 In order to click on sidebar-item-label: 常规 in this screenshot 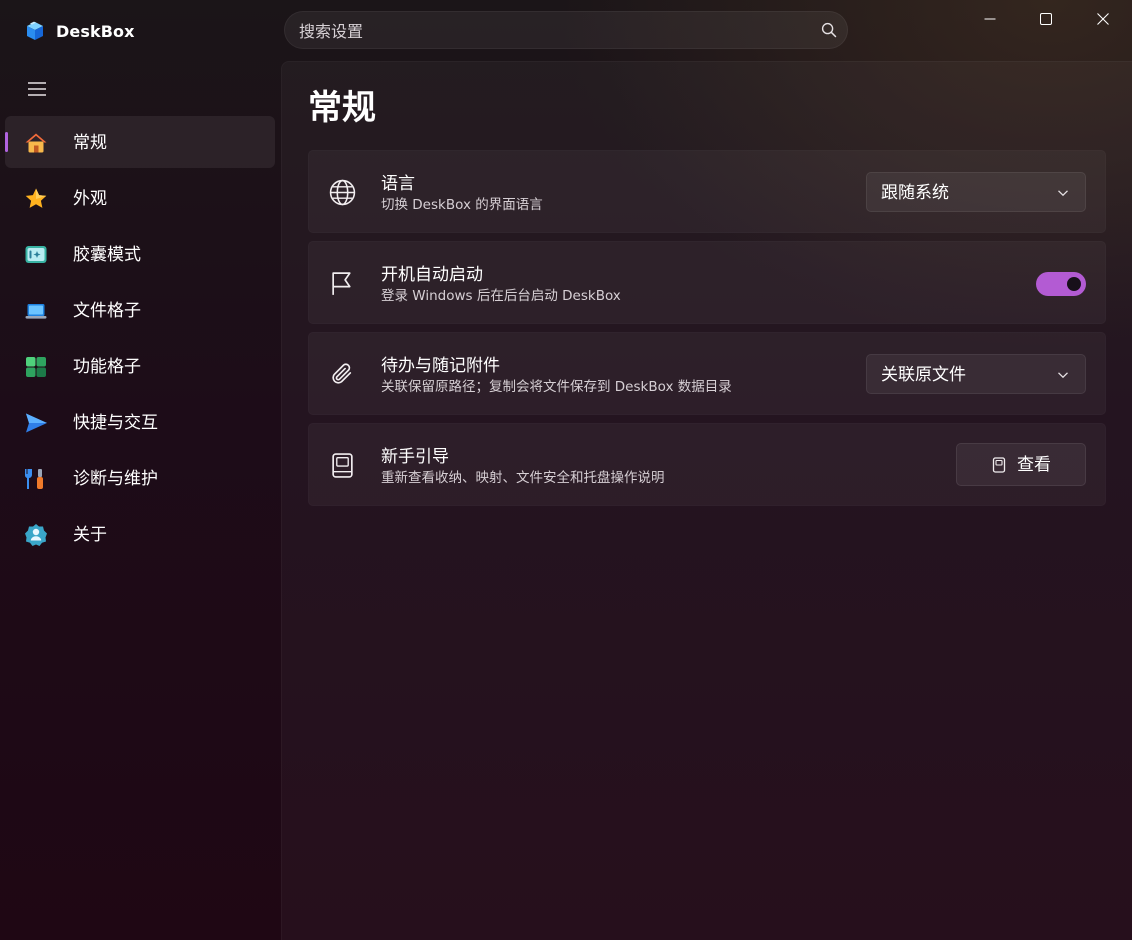, I will do `click(90, 143)`.